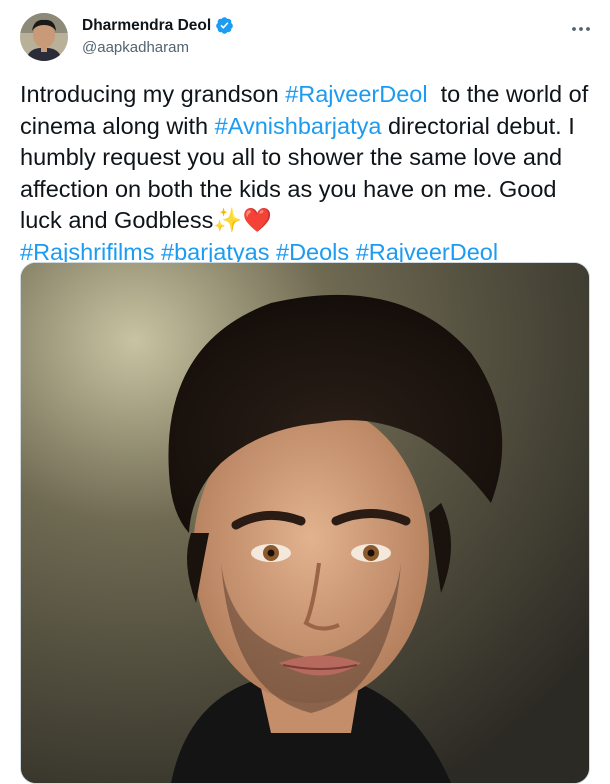 Image resolution: width=610 pixels, height=784 pixels. What do you see at coordinates (153, 94) in the screenshot?
I see `tweet-text-part: Introducing my grandson` at bounding box center [153, 94].